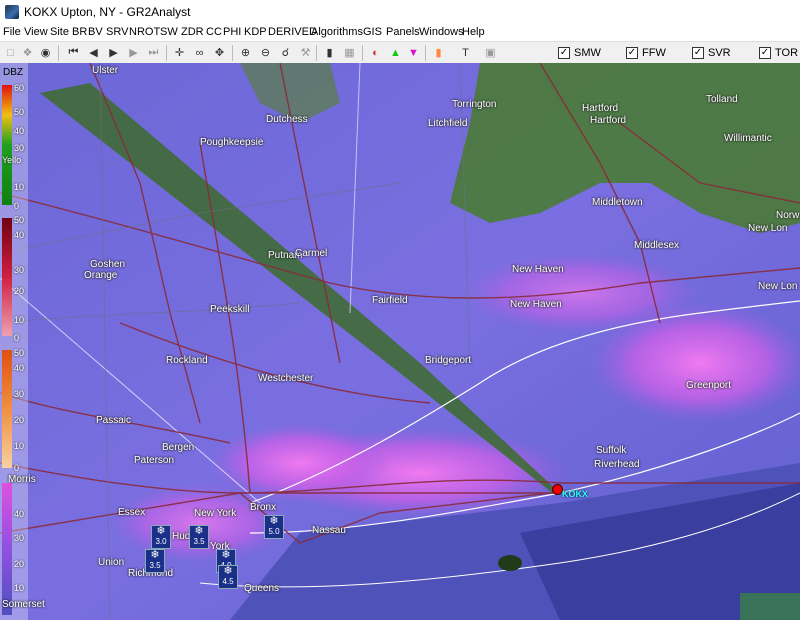 This screenshot has width=800, height=620. I want to click on marker-icon: ▮, so click(438, 52).